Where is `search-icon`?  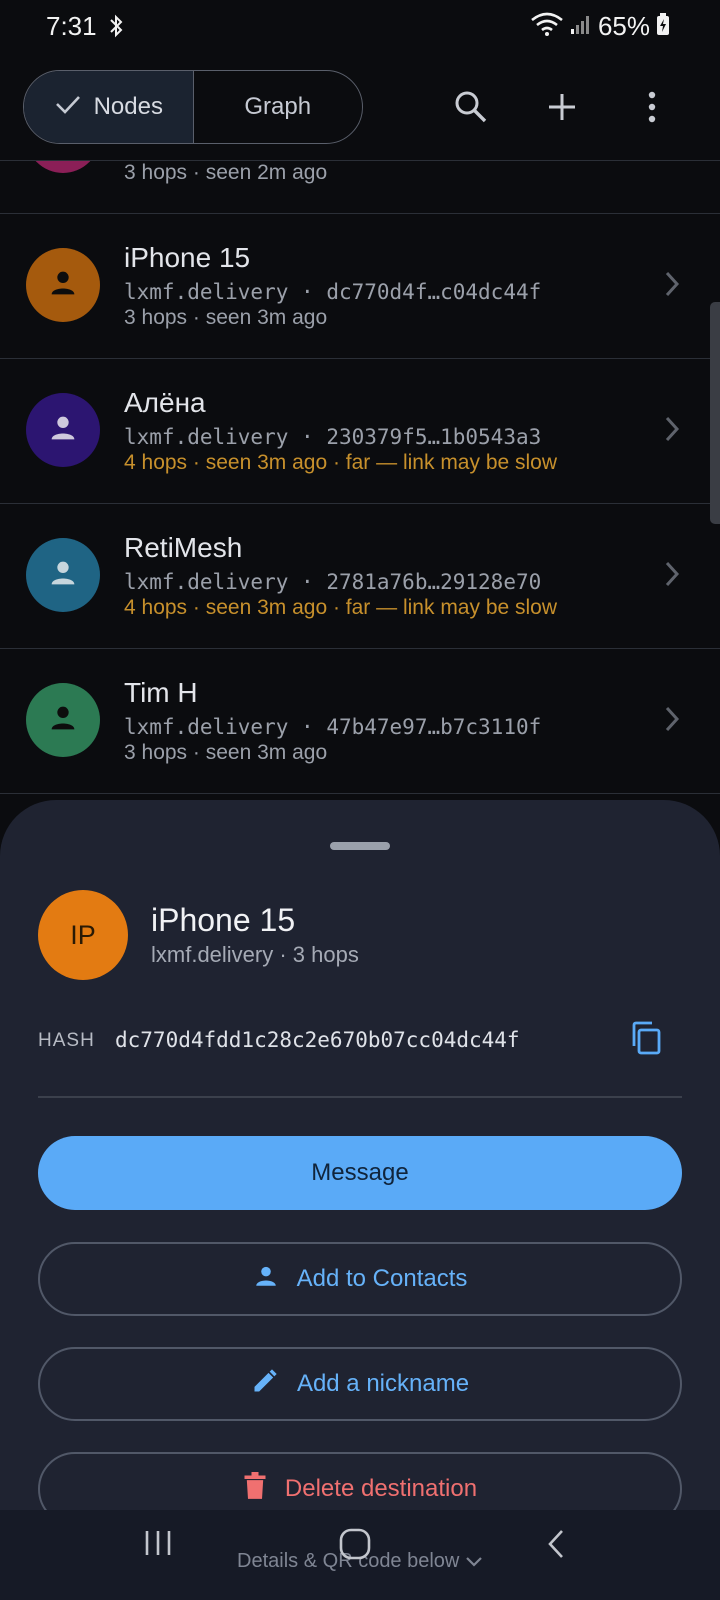
search-icon is located at coordinates (471, 107).